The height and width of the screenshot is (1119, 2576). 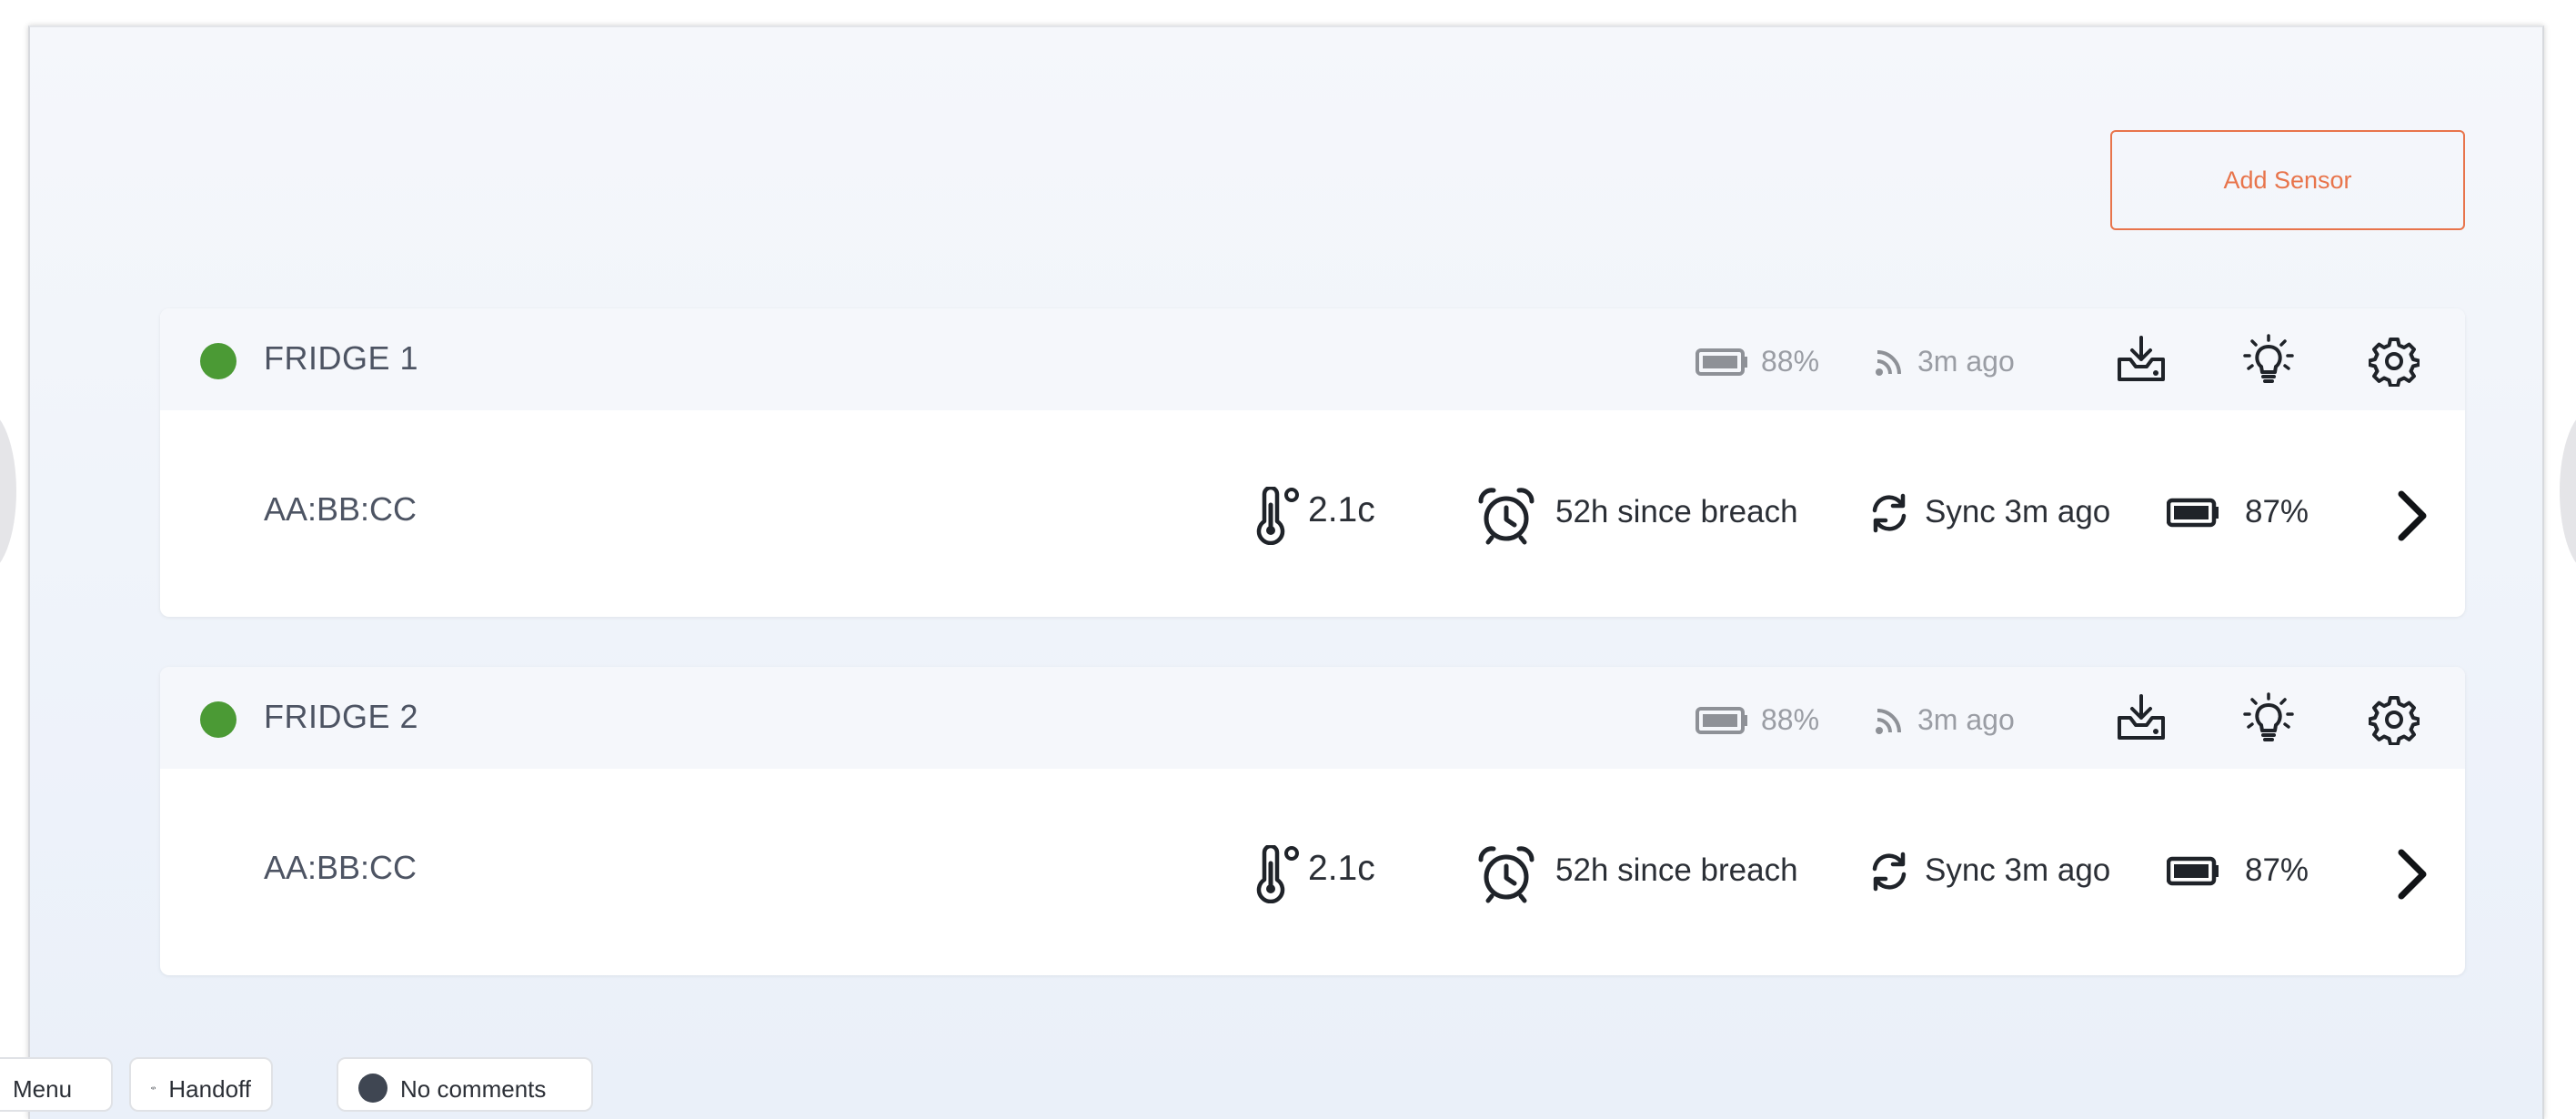 I want to click on menu-label: Menu, so click(x=43, y=1089).